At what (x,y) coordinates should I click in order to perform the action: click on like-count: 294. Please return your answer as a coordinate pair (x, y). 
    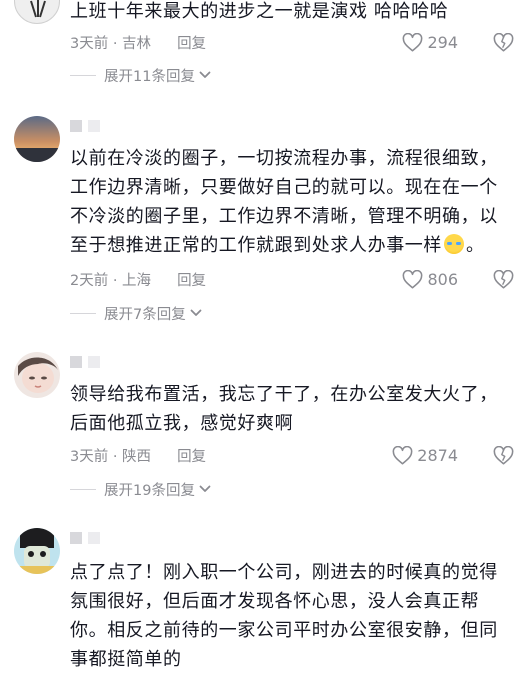
    Looking at the image, I should click on (442, 42).